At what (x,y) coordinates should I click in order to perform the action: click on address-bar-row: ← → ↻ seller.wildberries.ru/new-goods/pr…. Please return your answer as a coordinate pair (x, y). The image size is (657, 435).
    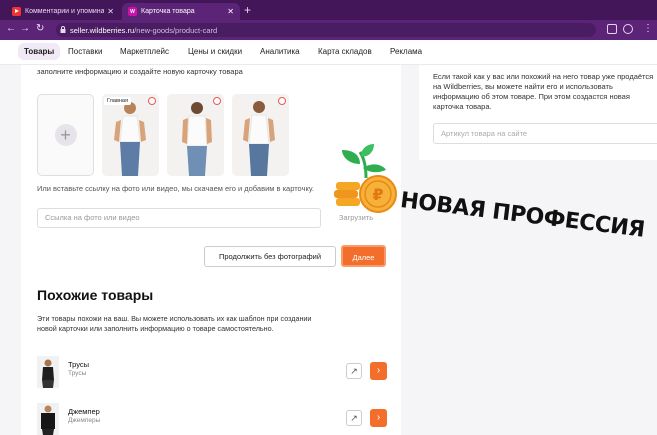
    Looking at the image, I should click on (328, 30).